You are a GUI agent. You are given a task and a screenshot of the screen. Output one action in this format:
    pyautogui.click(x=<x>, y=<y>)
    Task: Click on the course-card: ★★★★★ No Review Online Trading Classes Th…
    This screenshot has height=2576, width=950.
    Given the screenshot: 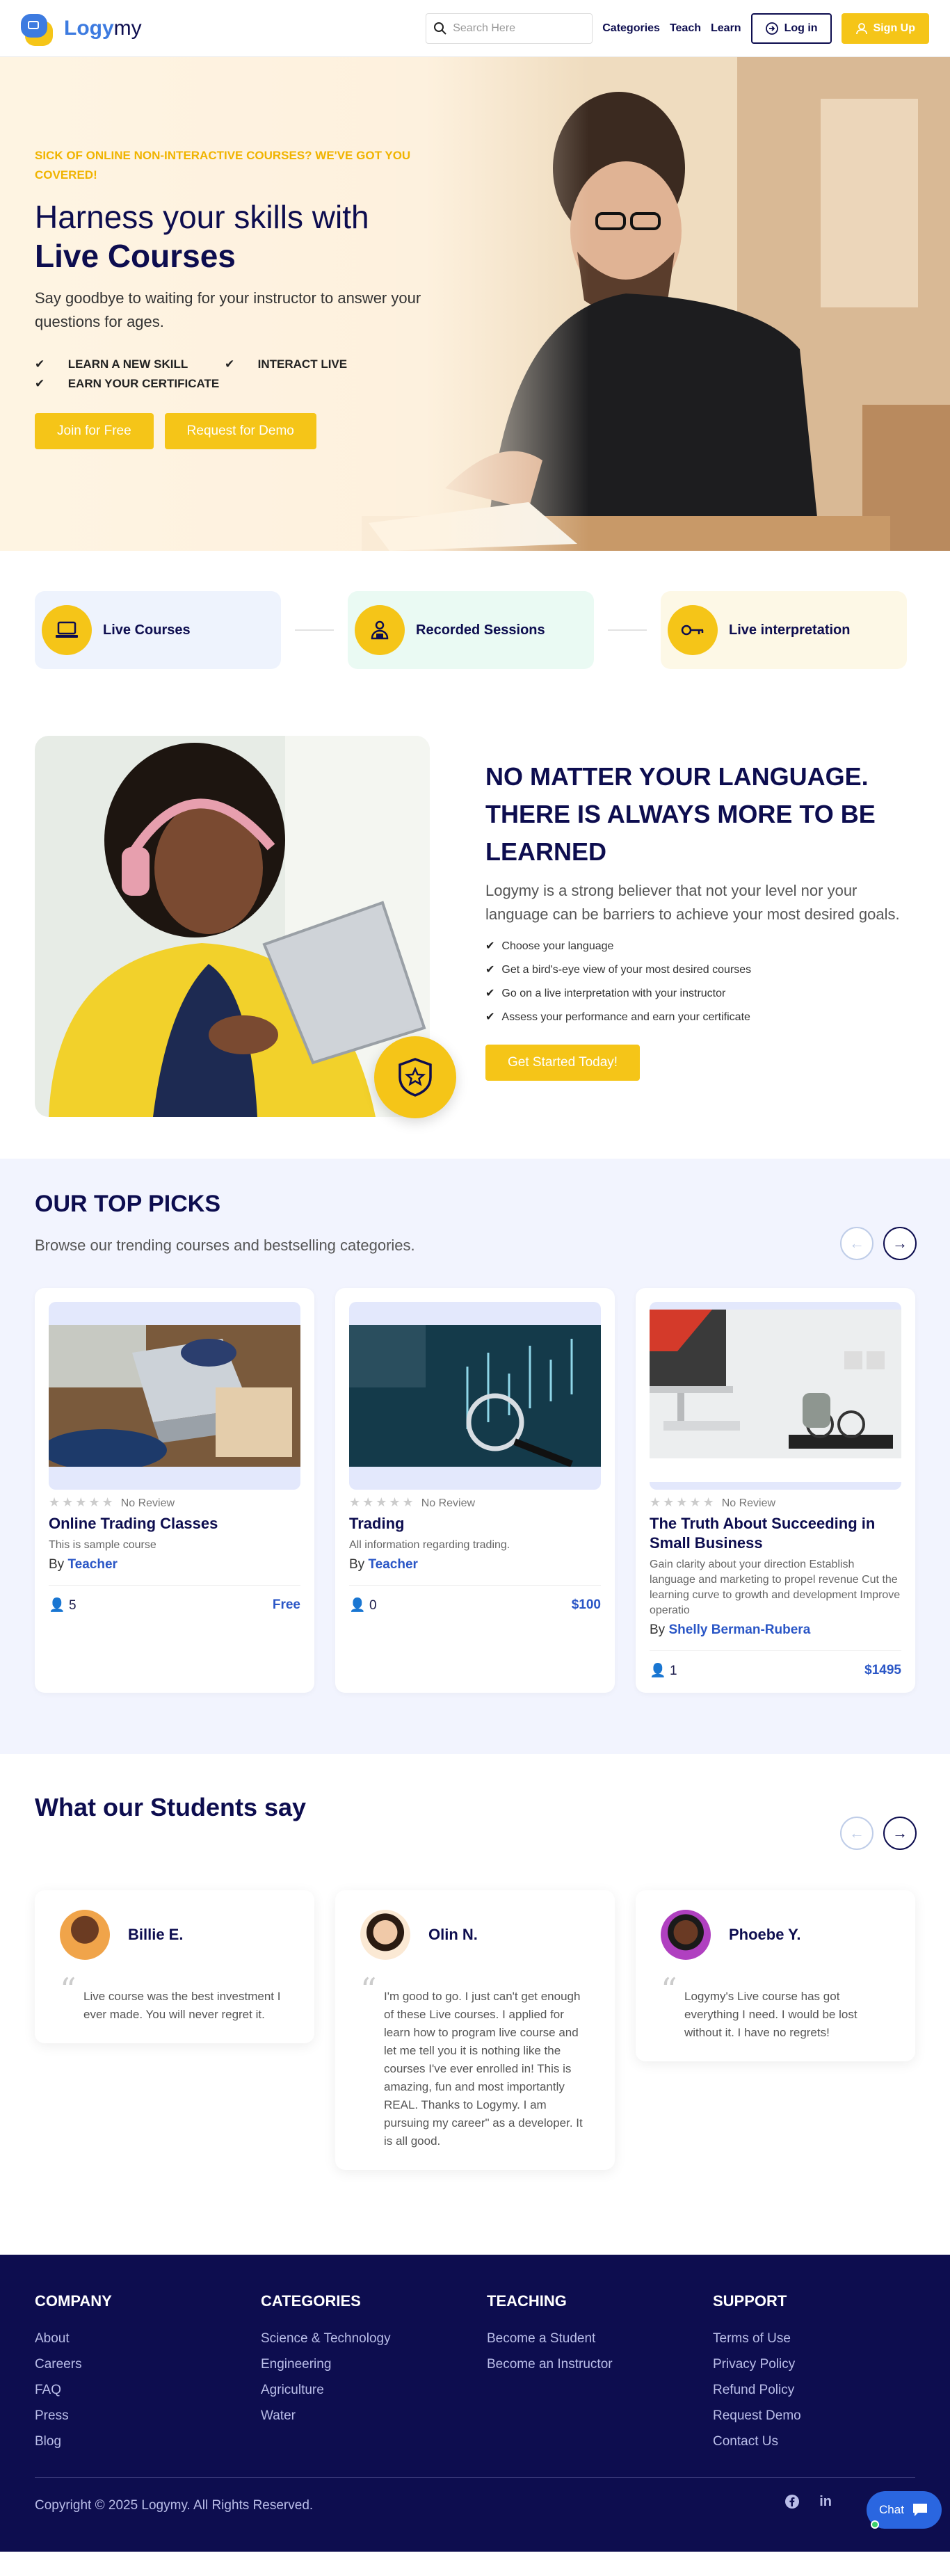 What is the action you would take?
    pyautogui.click(x=174, y=1490)
    